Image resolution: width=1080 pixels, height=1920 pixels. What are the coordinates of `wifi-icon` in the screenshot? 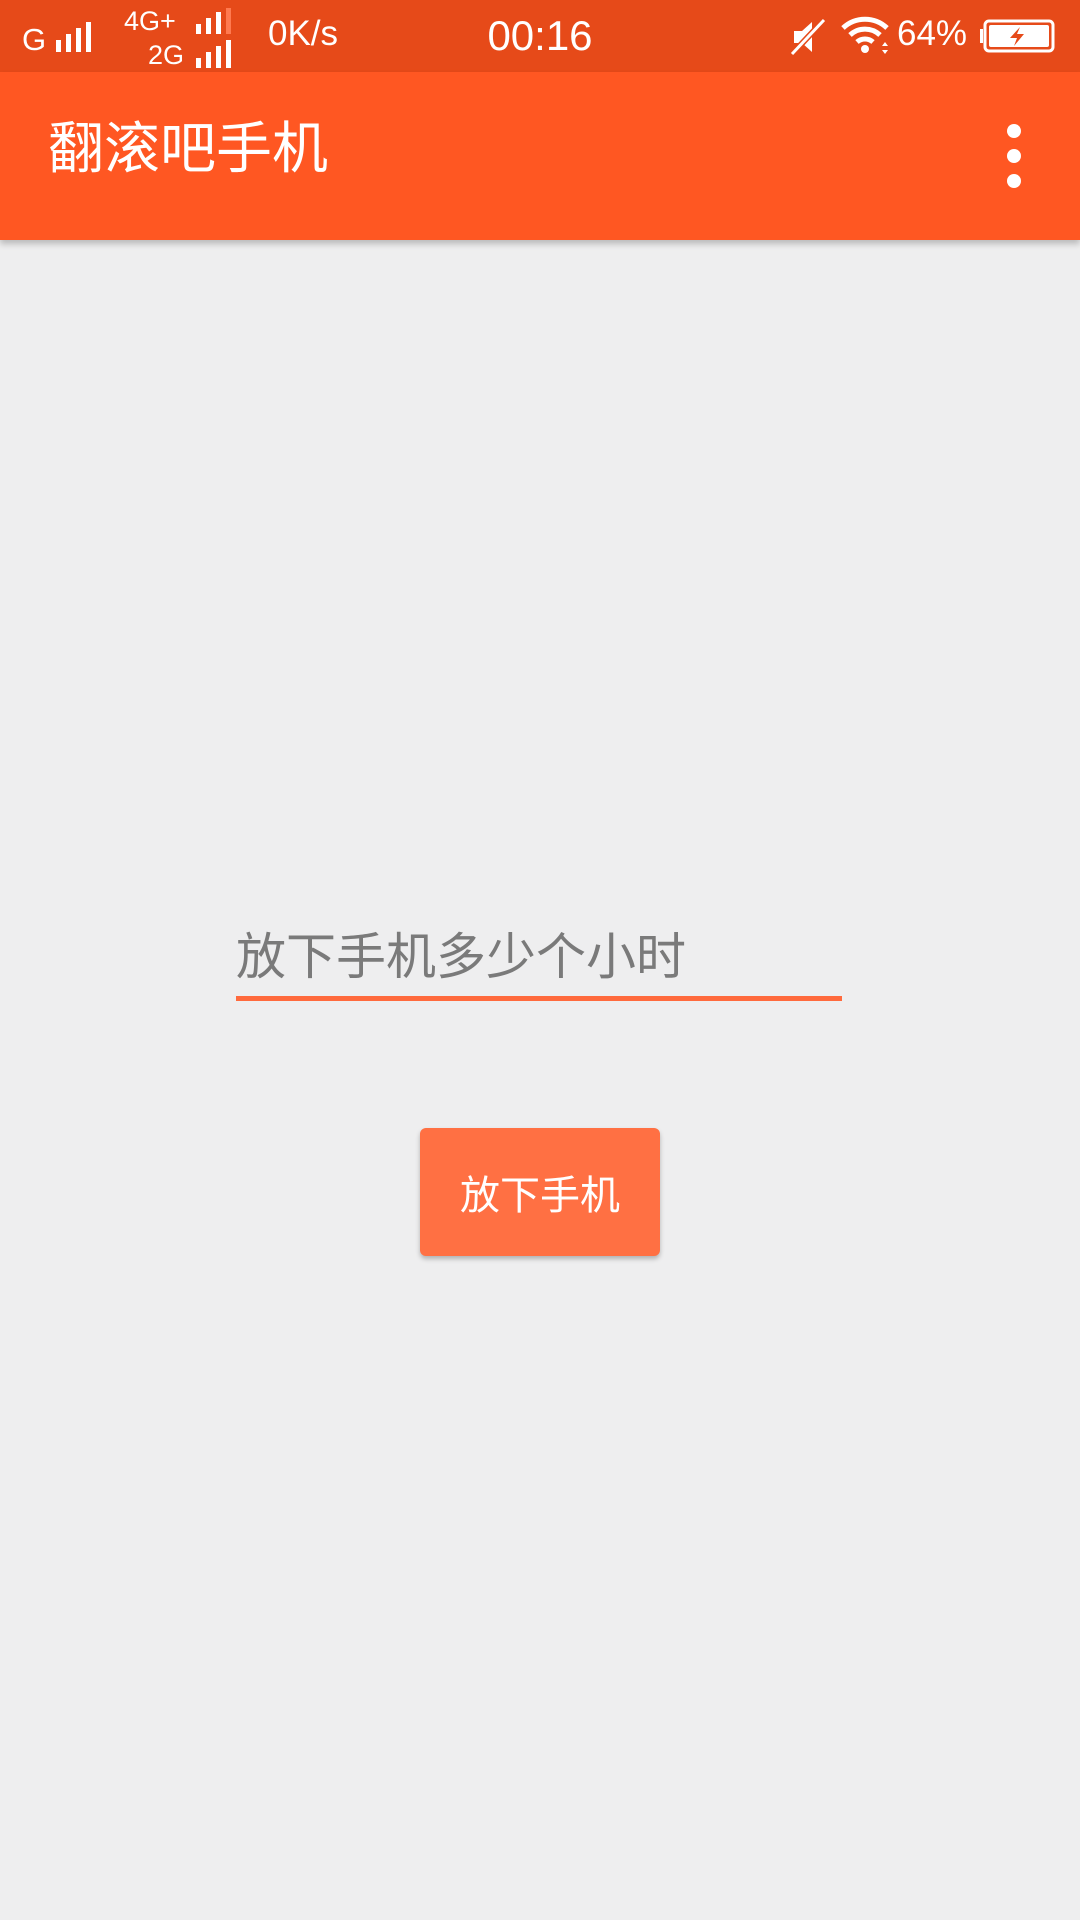 It's located at (865, 35).